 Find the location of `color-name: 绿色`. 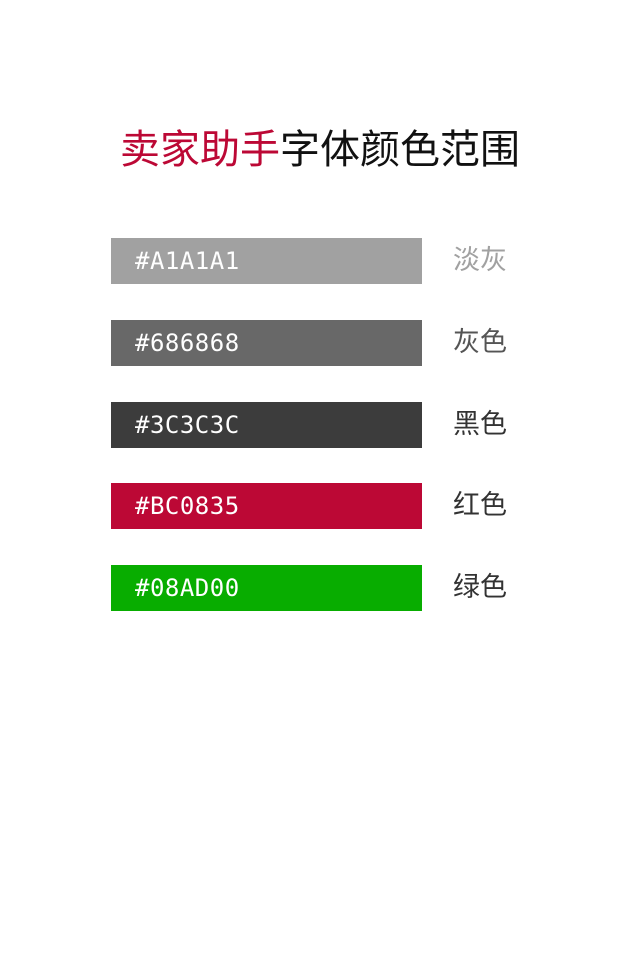

color-name: 绿色 is located at coordinates (480, 587).